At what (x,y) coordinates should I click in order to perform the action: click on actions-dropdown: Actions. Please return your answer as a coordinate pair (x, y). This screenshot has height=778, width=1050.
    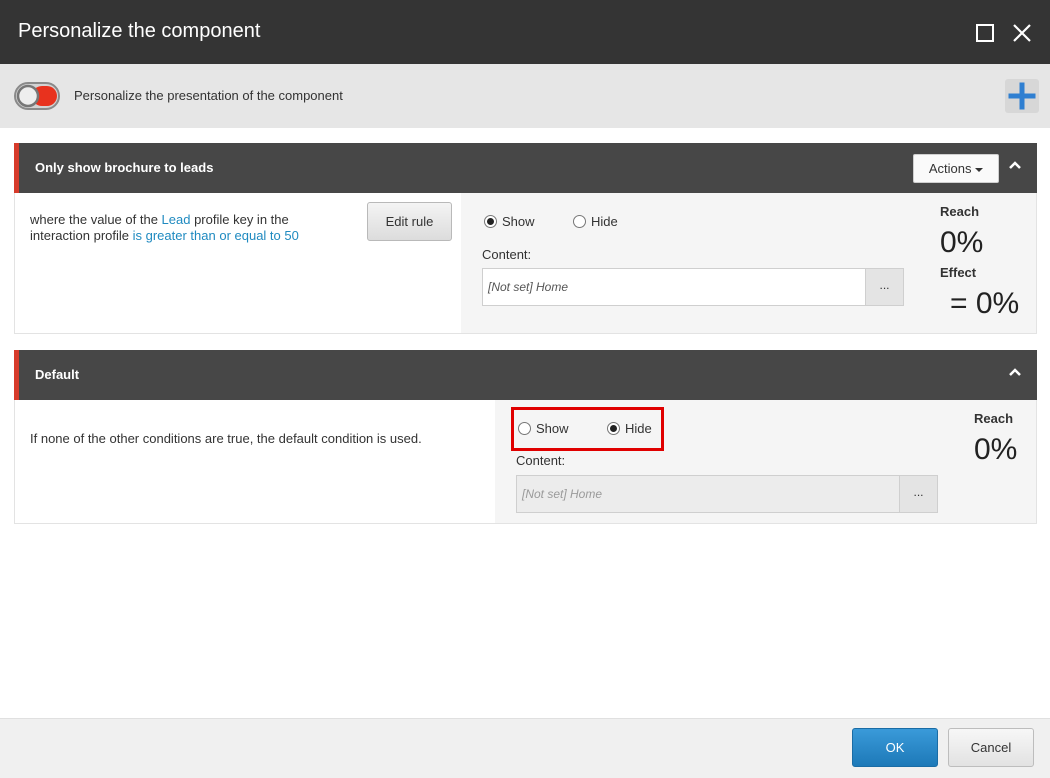
    Looking at the image, I should click on (956, 168).